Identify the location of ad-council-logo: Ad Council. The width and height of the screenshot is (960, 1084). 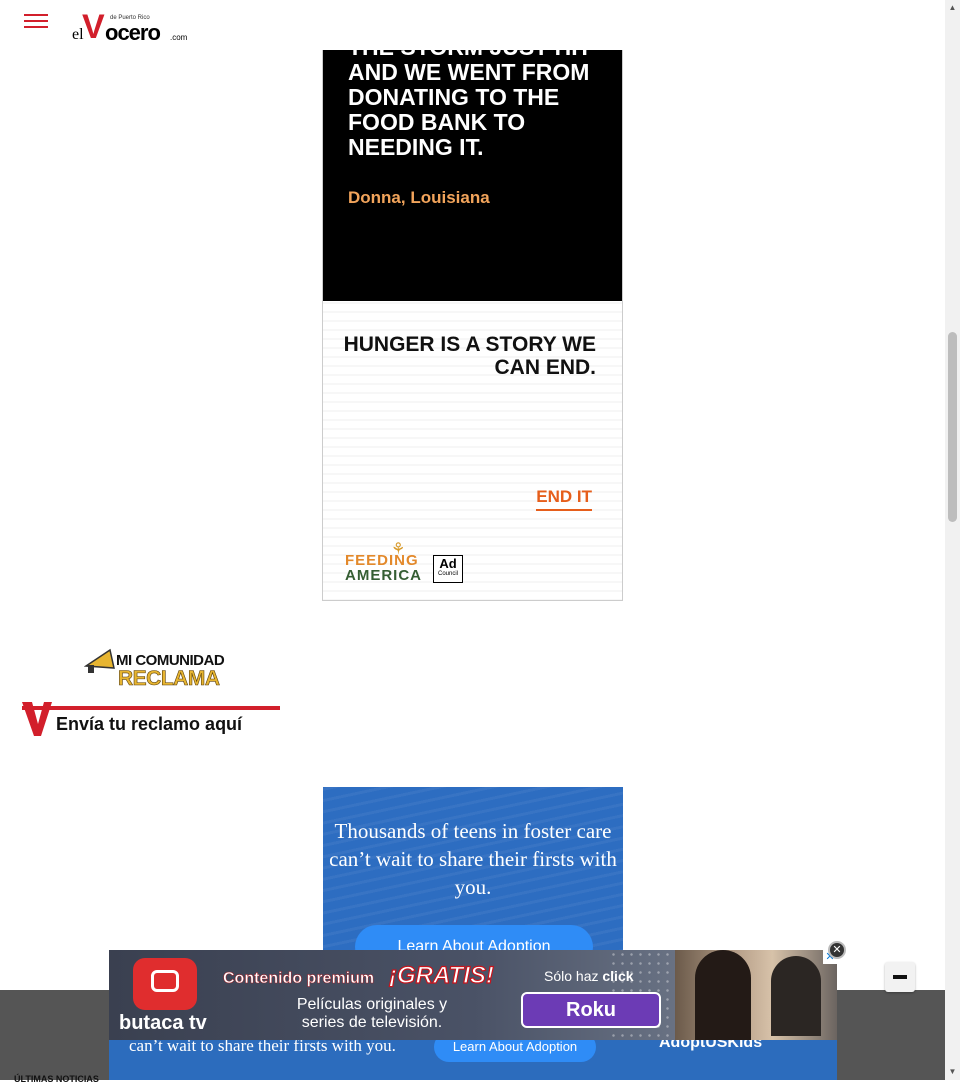
(448, 569).